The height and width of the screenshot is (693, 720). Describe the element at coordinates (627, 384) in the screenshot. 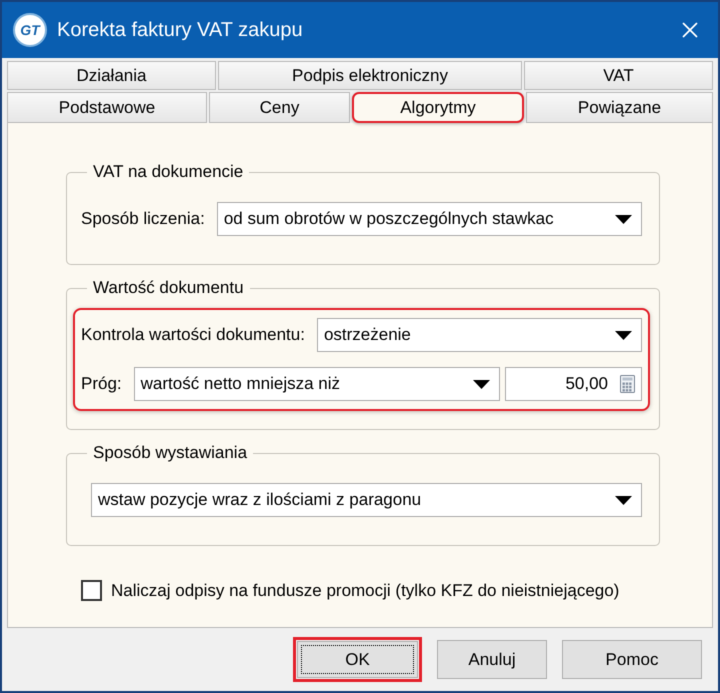

I see `calculator-icon` at that location.